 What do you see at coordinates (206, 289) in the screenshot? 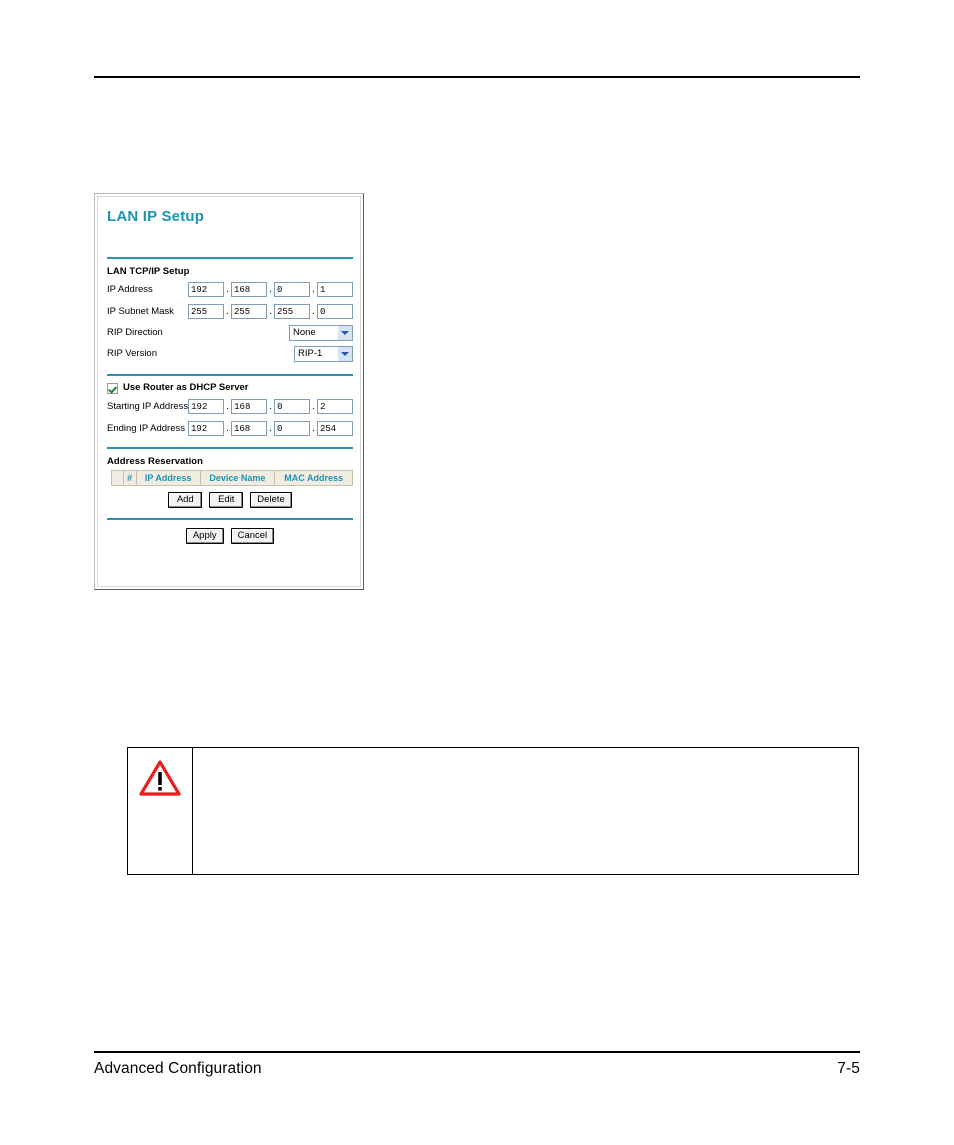
I see `ip-address-octet-1: 192` at bounding box center [206, 289].